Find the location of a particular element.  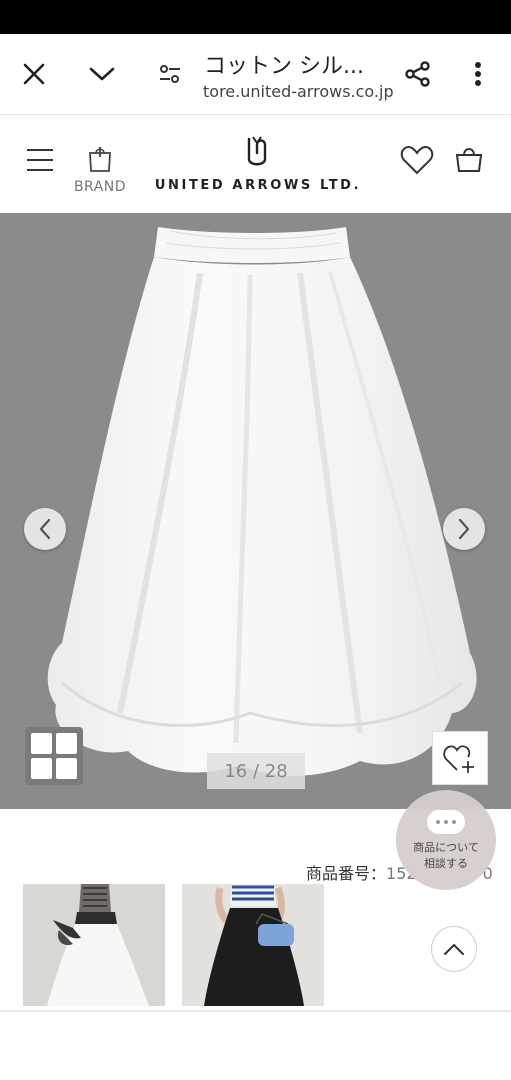

grid-icon is located at coordinates (54, 756).